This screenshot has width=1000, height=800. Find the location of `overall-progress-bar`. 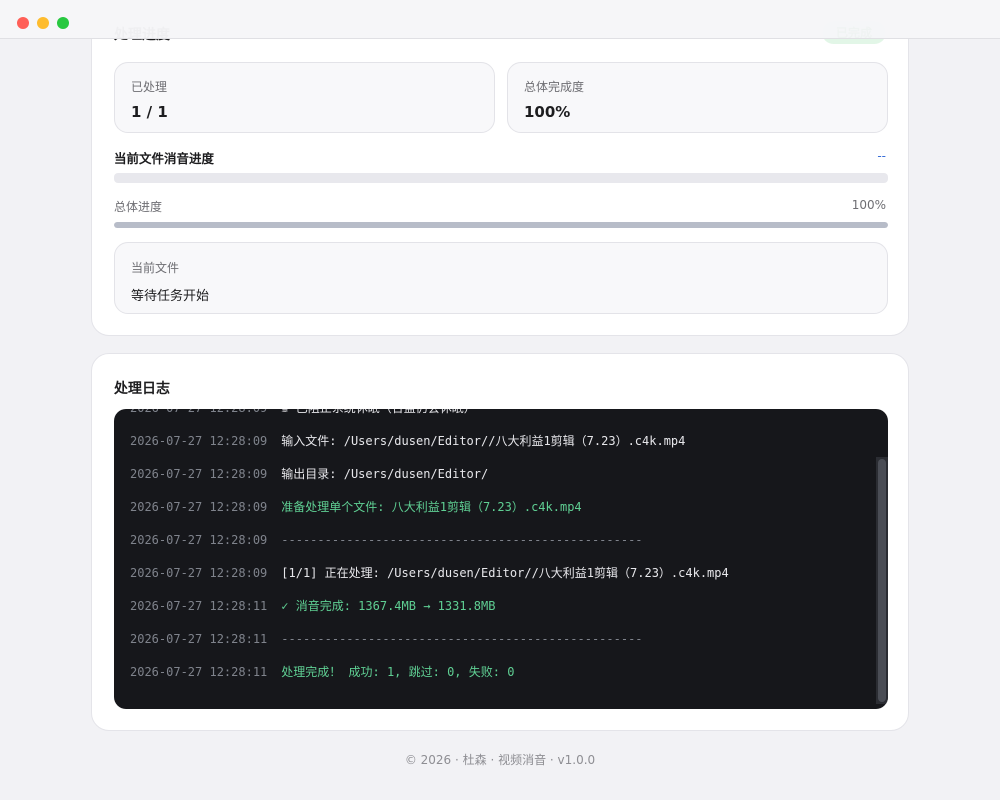

overall-progress-bar is located at coordinates (501, 225).